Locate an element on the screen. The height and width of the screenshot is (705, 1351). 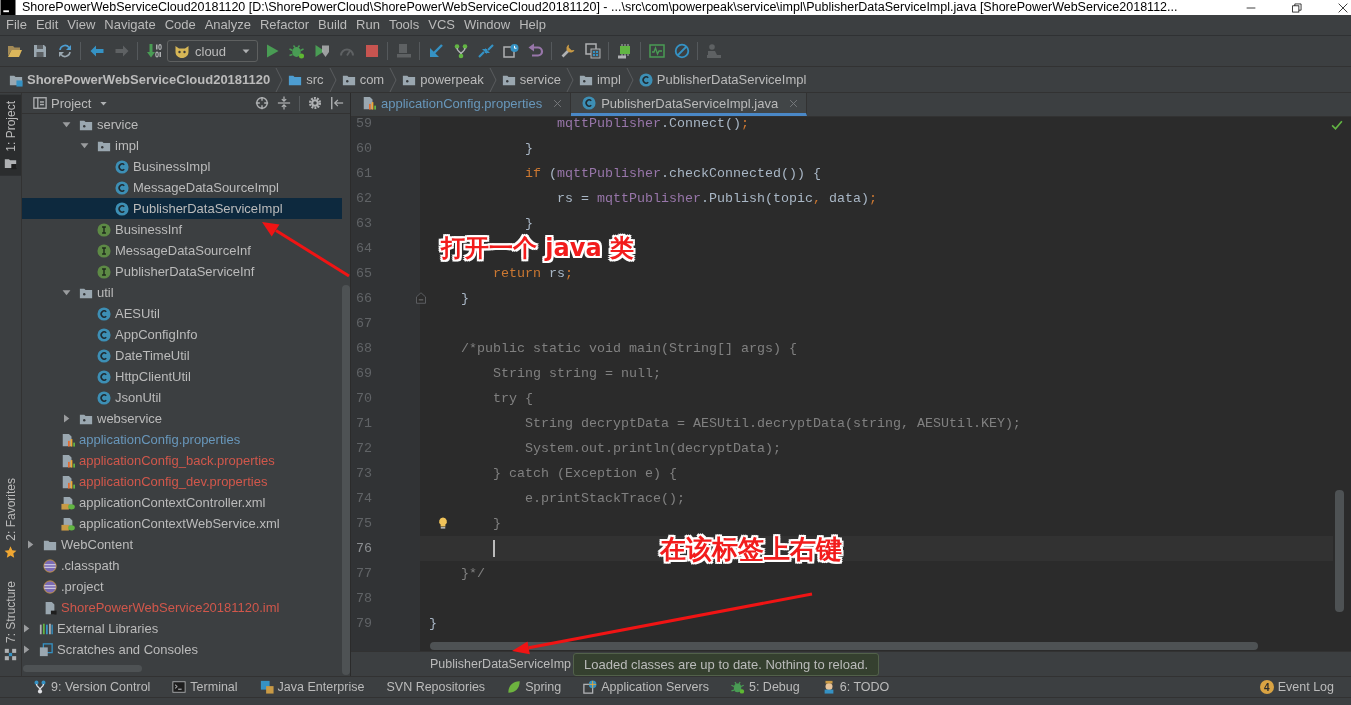
menu-item: Window is located at coordinates (487, 25).